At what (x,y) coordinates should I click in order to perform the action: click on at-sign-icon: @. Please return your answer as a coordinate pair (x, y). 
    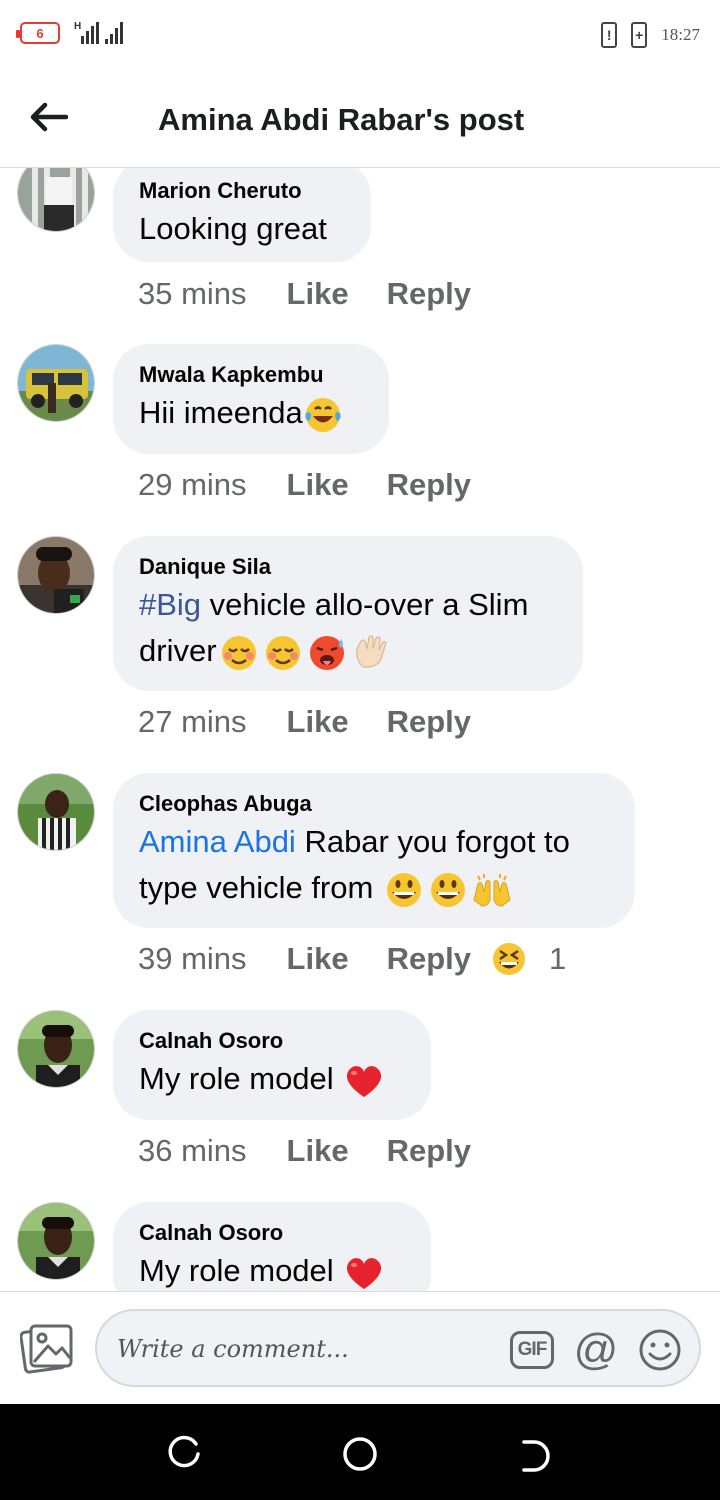
    Looking at the image, I should click on (596, 1349).